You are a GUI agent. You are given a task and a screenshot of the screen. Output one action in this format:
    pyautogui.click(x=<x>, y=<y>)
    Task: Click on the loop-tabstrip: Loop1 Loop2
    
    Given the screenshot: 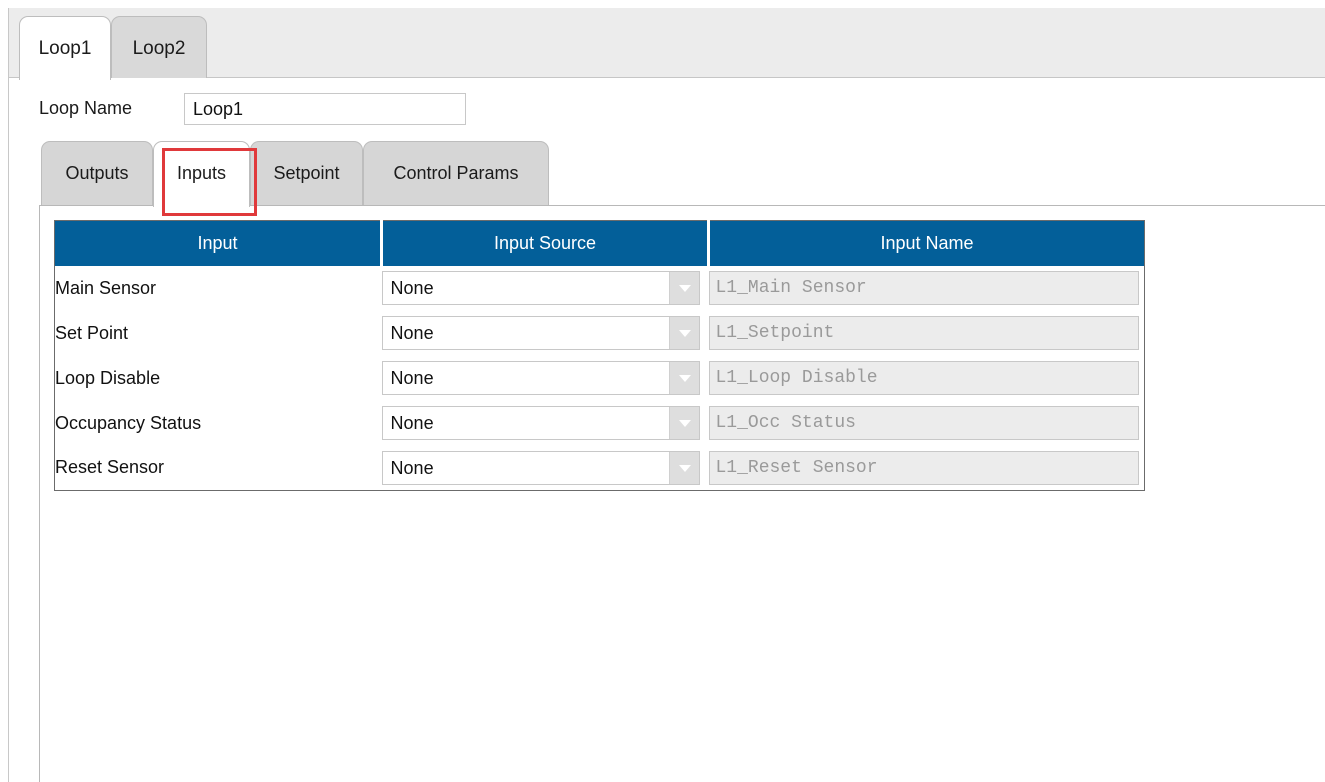 What is the action you would take?
    pyautogui.click(x=667, y=44)
    